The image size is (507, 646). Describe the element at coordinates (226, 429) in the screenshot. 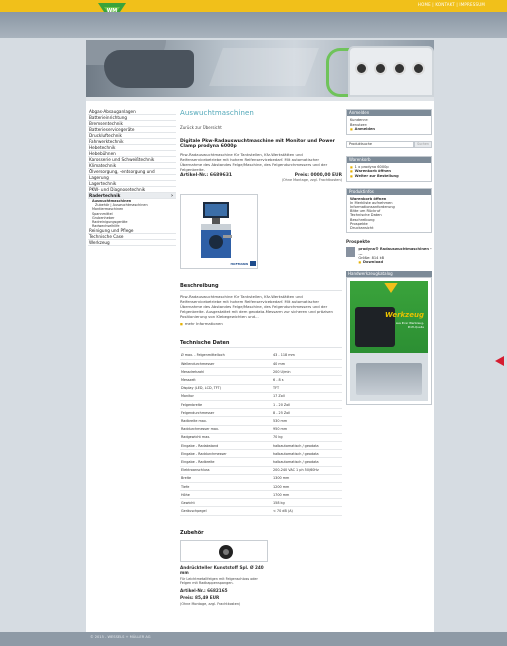

I see `tech-label: Raddurchmesser max.` at that location.